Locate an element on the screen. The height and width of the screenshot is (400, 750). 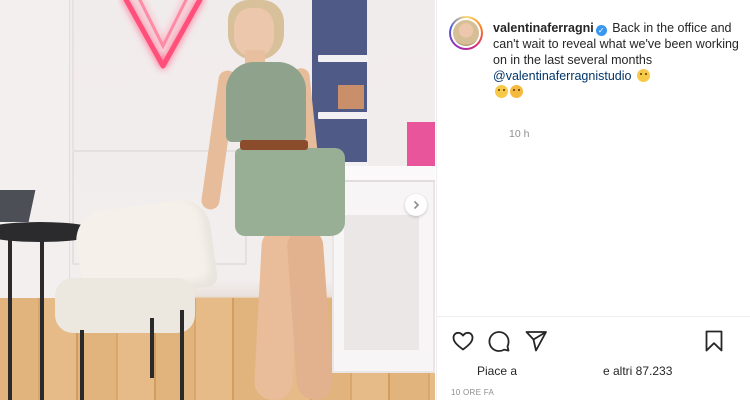
tank-top is located at coordinates (266, 102).